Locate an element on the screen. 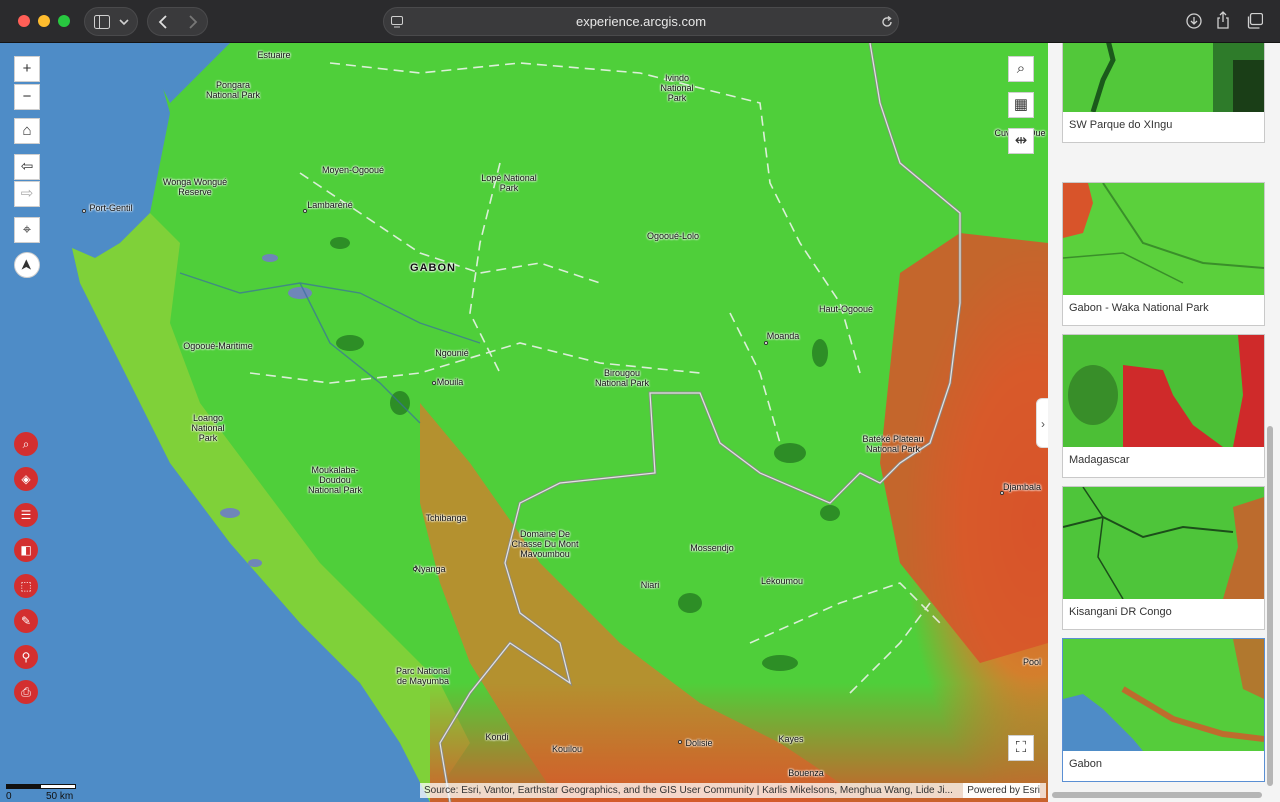 This screenshot has width=1280, height=802. place-label: Moanda is located at coordinates (783, 336).